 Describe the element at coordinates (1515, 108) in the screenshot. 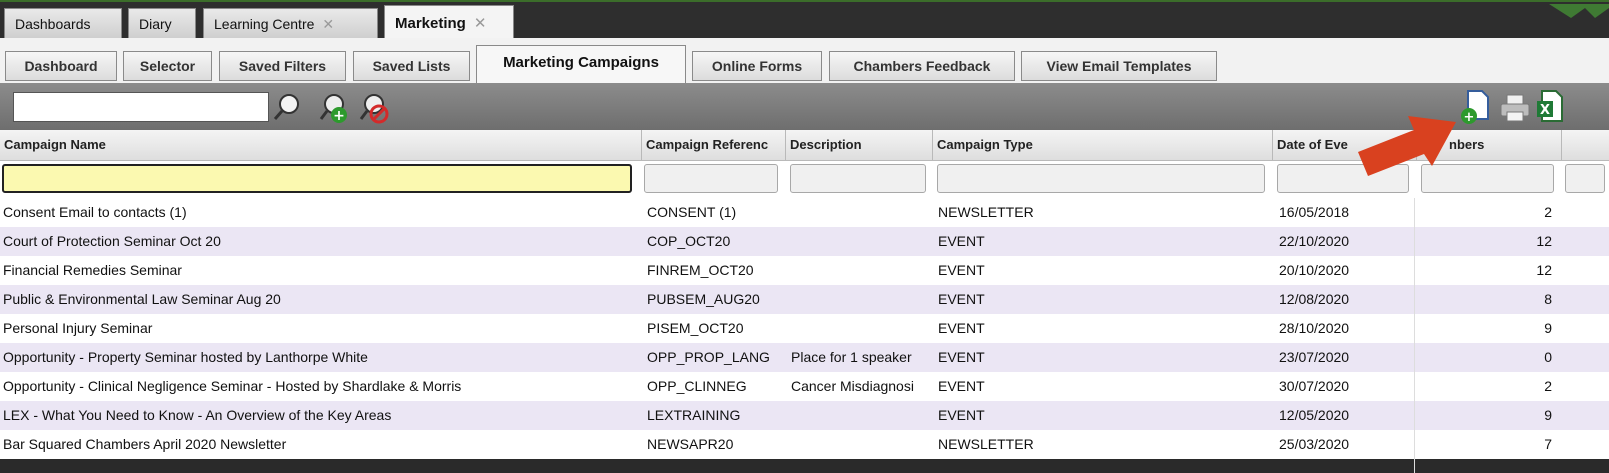

I see `print-icon` at that location.